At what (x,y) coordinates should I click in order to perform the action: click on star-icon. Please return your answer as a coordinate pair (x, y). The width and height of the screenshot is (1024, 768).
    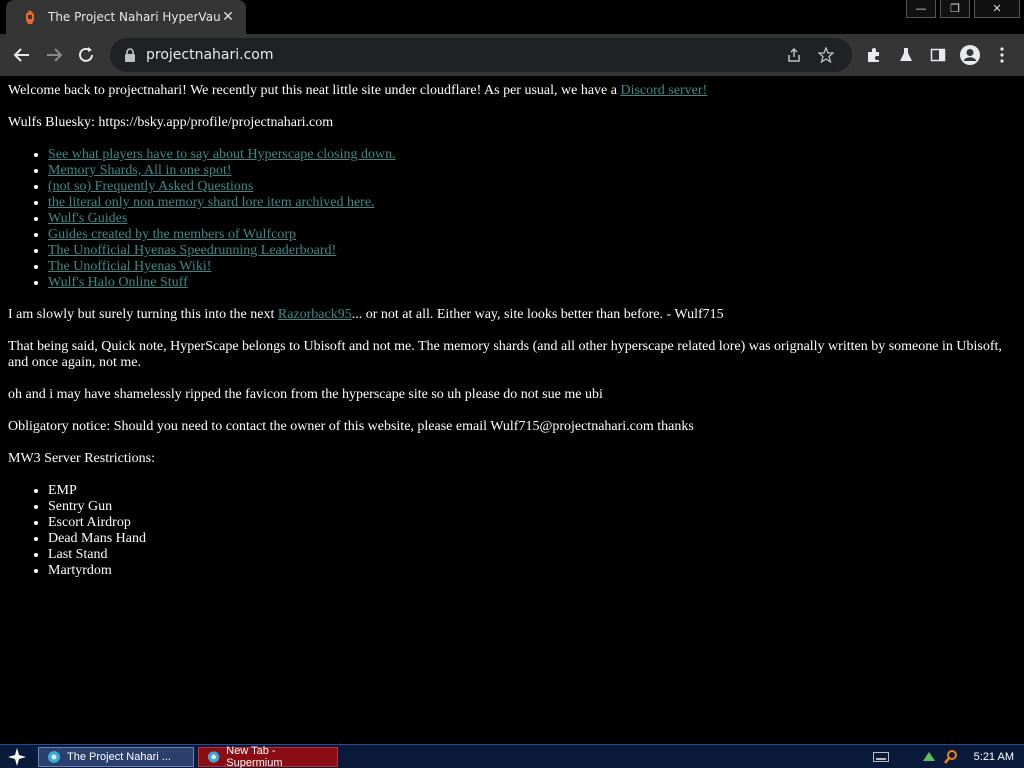
    Looking at the image, I should click on (826, 55).